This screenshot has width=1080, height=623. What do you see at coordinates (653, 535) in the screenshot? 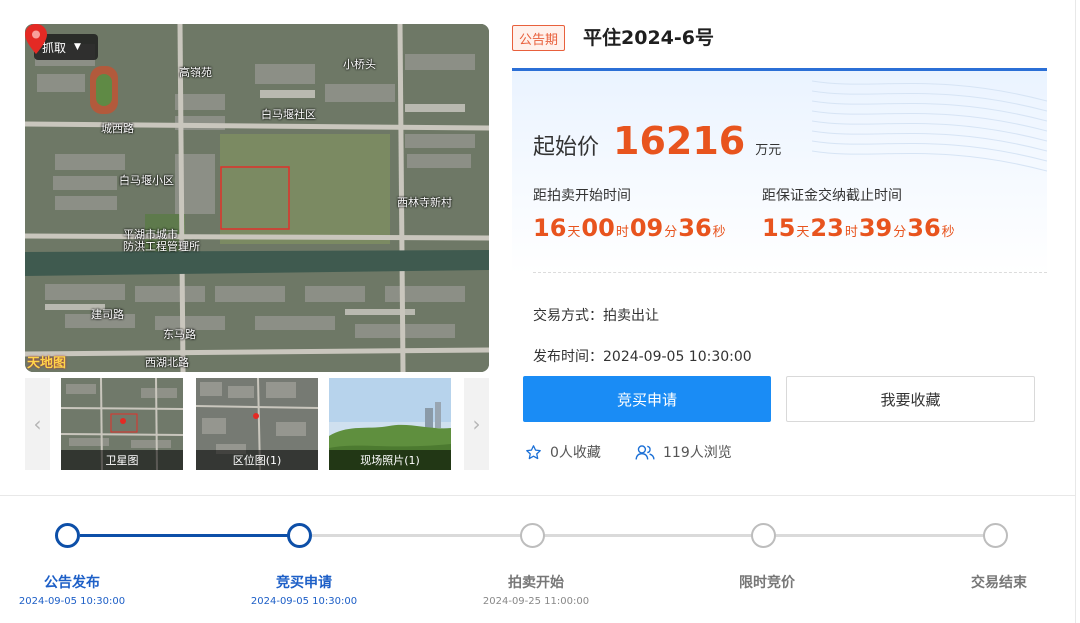
I see `progress-track-pending` at bounding box center [653, 535].